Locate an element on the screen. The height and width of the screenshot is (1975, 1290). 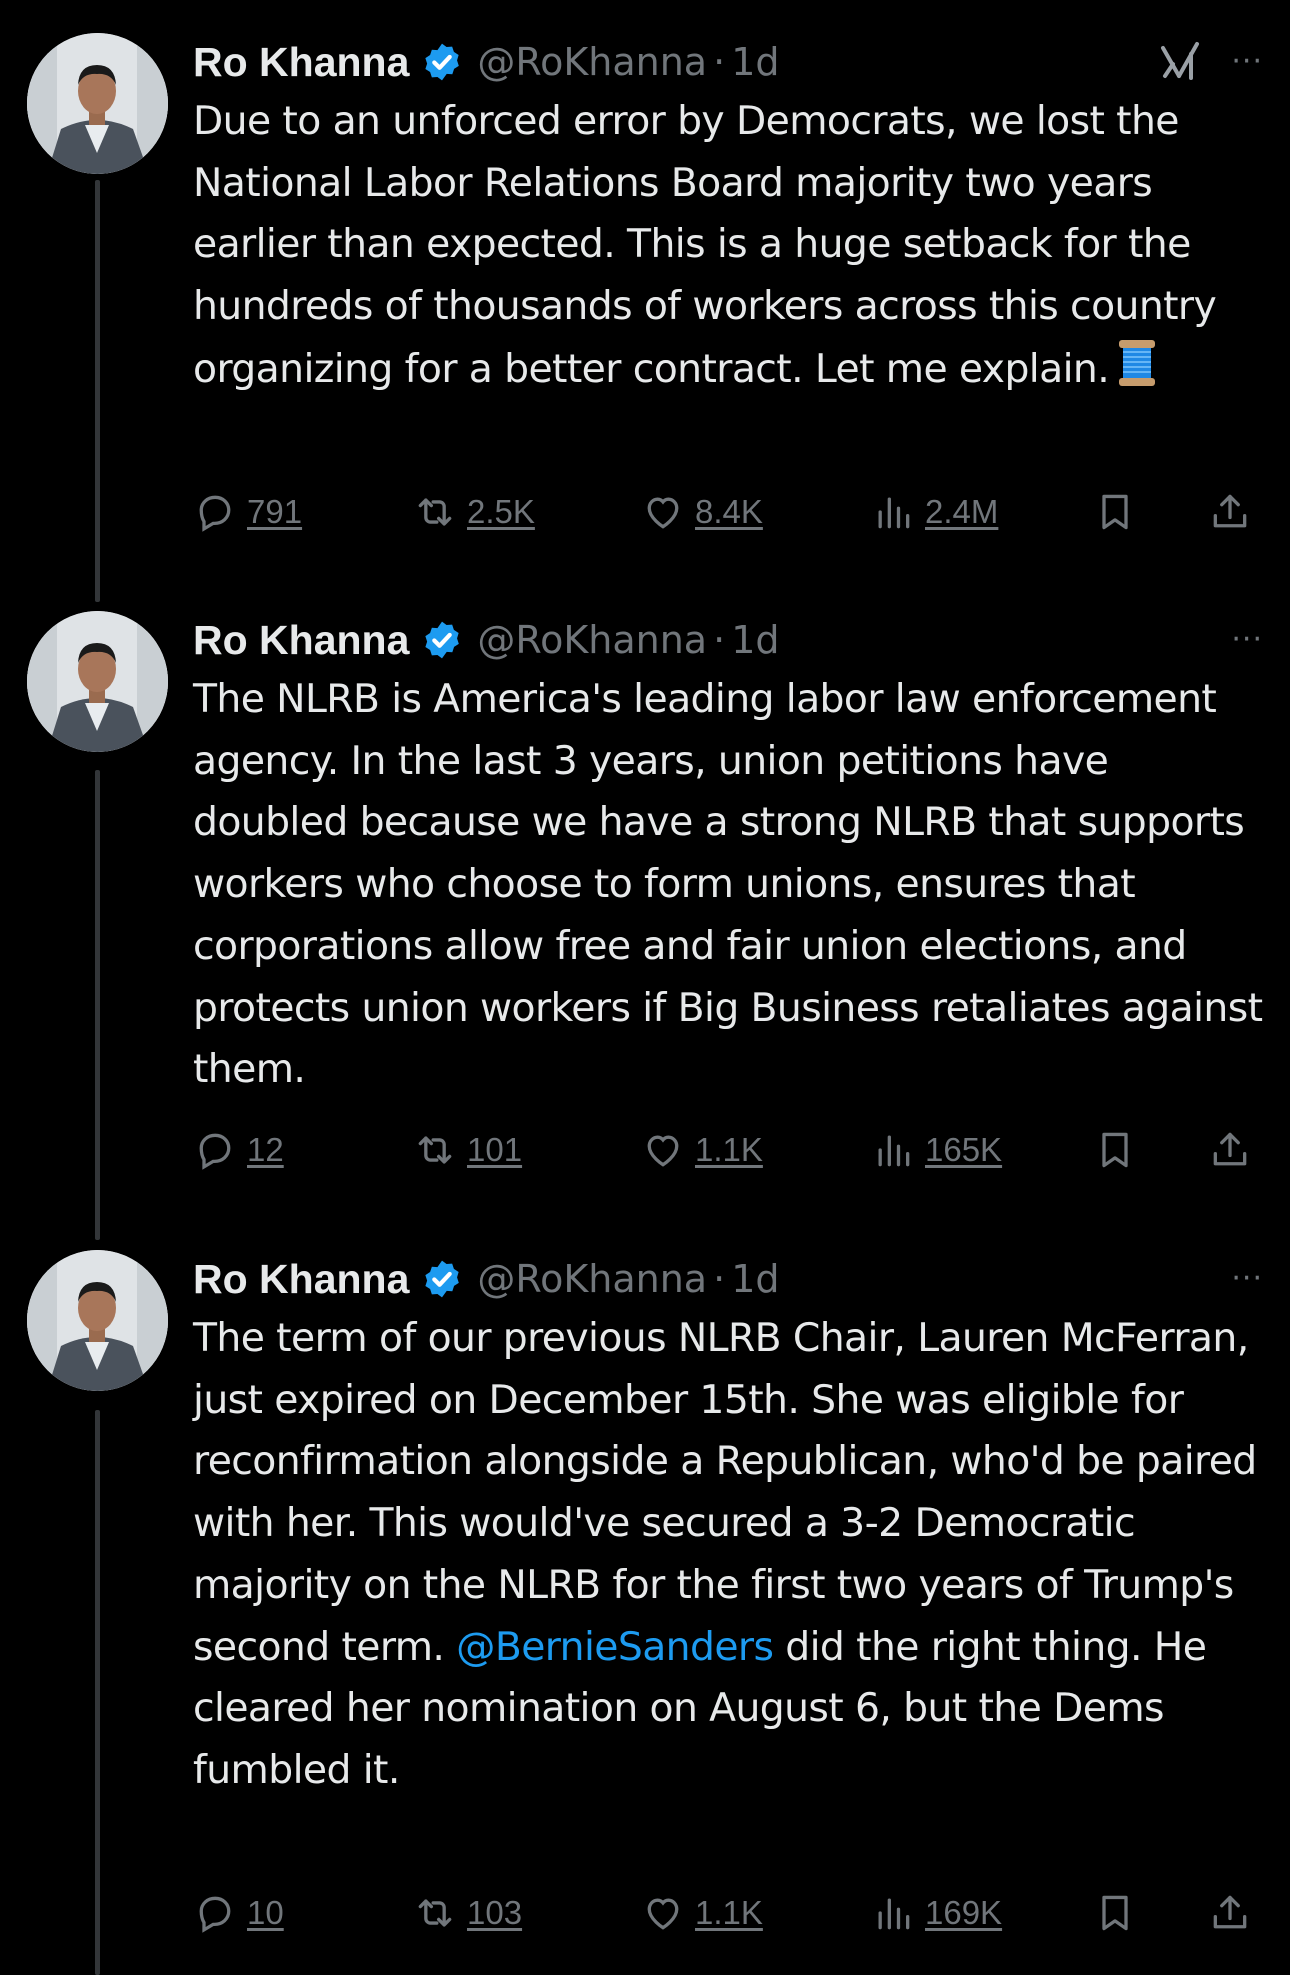
reply-button: 10 is located at coordinates (238, 1913).